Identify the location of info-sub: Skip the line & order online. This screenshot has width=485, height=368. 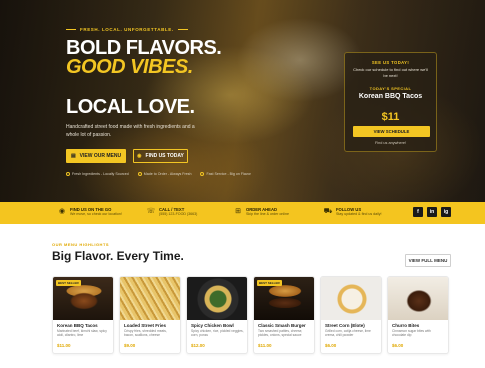
(267, 214).